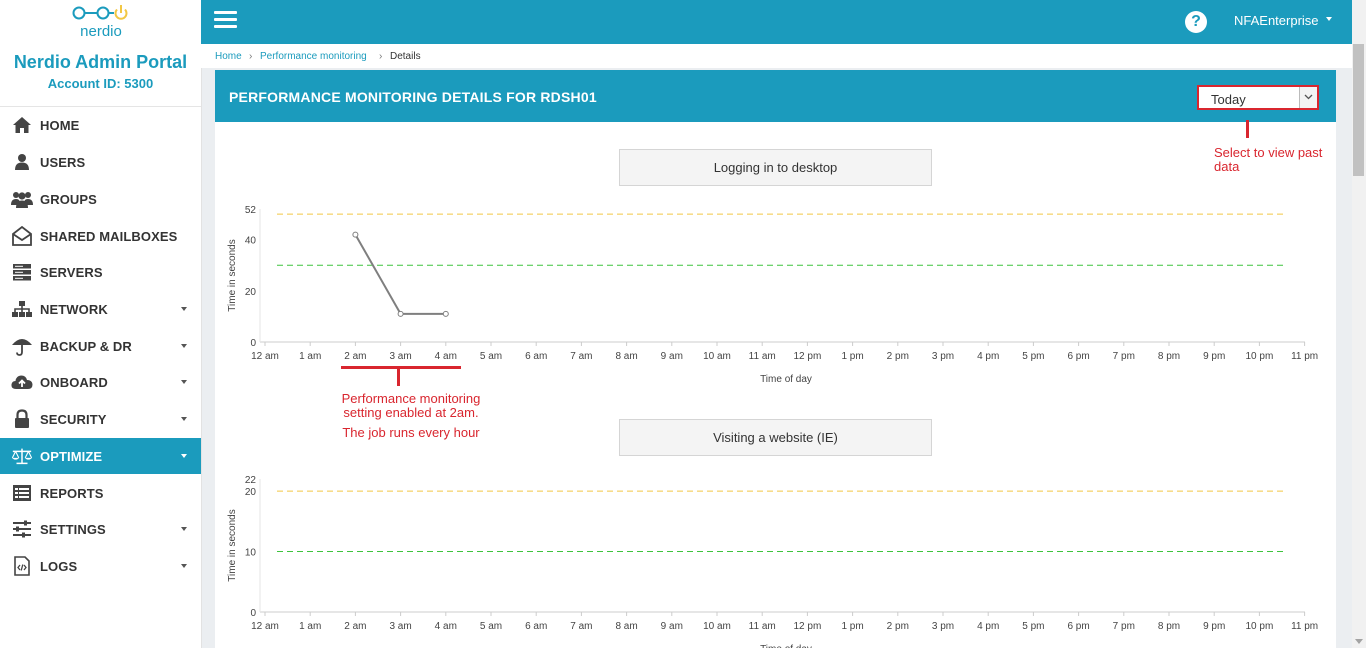 This screenshot has height=648, width=1366. Describe the element at coordinates (109, 236) in the screenshot. I see `sidebar-item-label: SHARED MAILBOXES` at that location.